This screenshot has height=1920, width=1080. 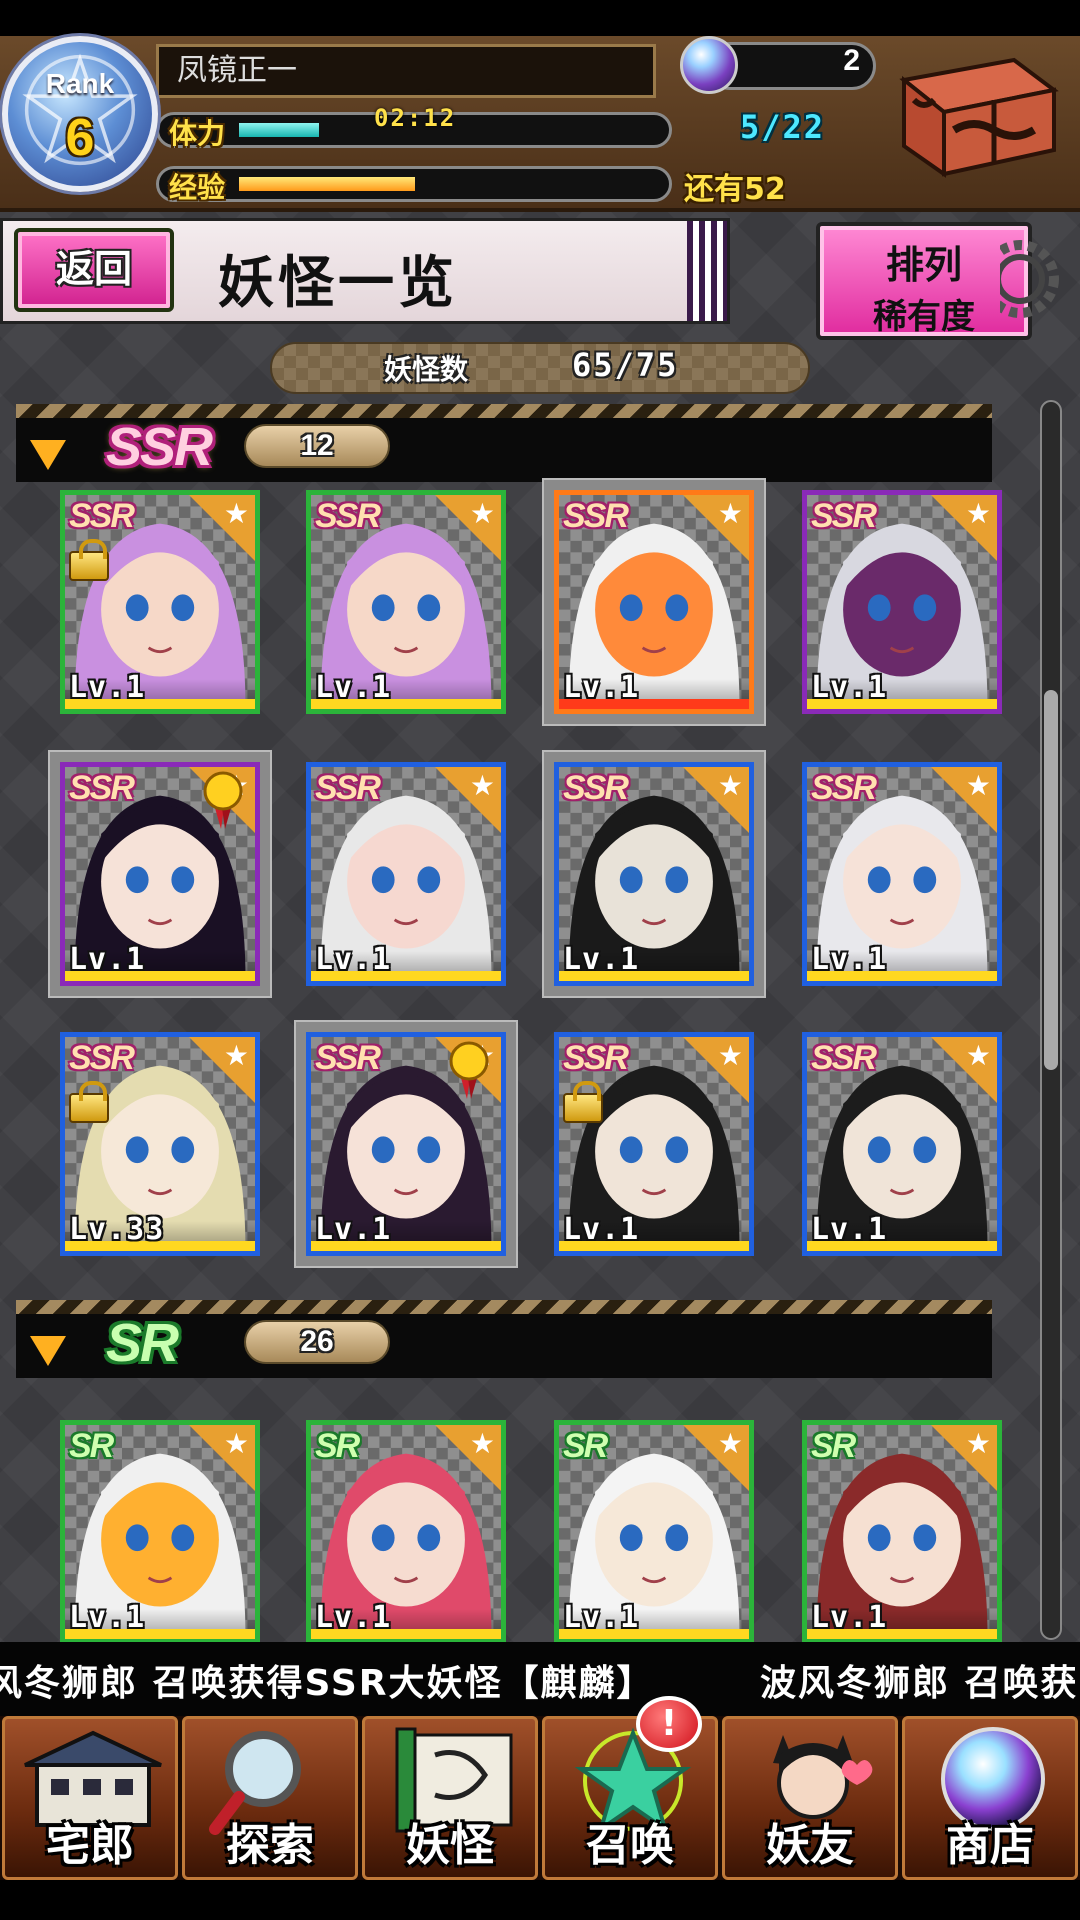 What do you see at coordinates (338, 283) in the screenshot?
I see `page-title: 妖怪一览` at bounding box center [338, 283].